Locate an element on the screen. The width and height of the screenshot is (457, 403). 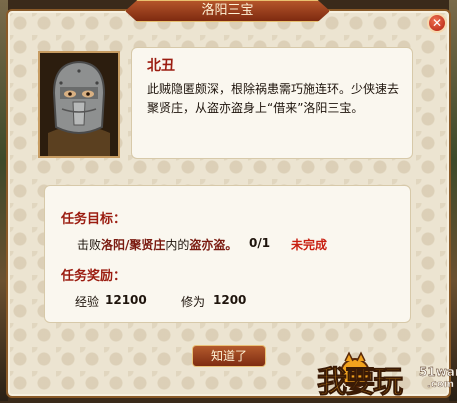
goal-status: 未完成 is located at coordinates (309, 245).